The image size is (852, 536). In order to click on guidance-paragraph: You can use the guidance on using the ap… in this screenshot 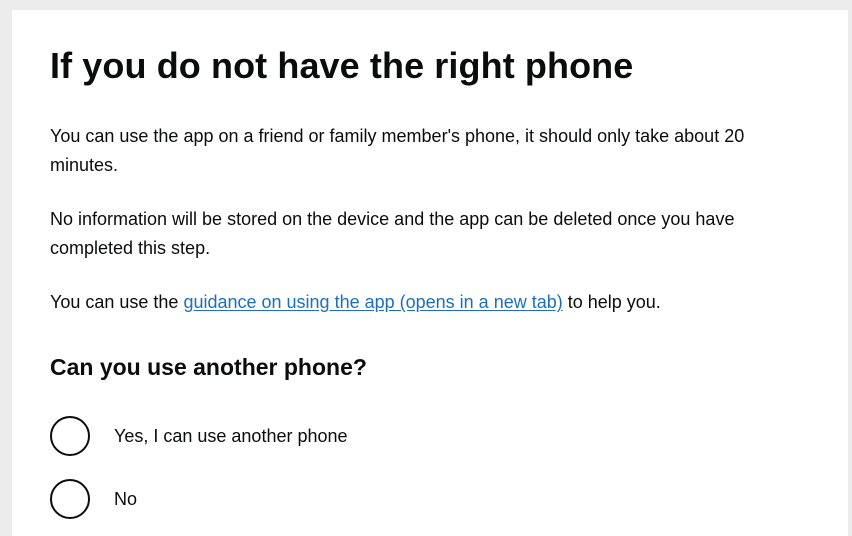, I will do `click(430, 302)`.